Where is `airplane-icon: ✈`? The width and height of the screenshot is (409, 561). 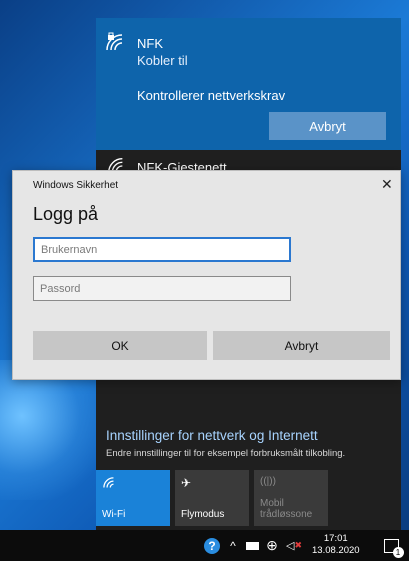
airplane-icon: ✈ is located at coordinates (186, 483).